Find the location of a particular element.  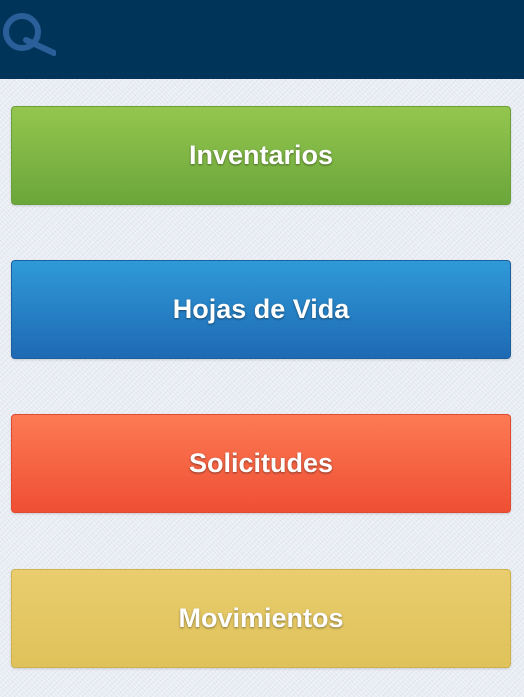

hojas-de-vida-button-label: Hojas de Vida is located at coordinates (261, 309).